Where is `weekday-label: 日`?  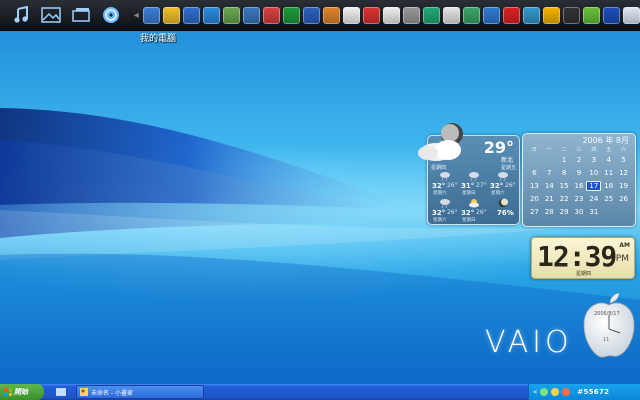
weekday-label: 日 is located at coordinates (534, 150).